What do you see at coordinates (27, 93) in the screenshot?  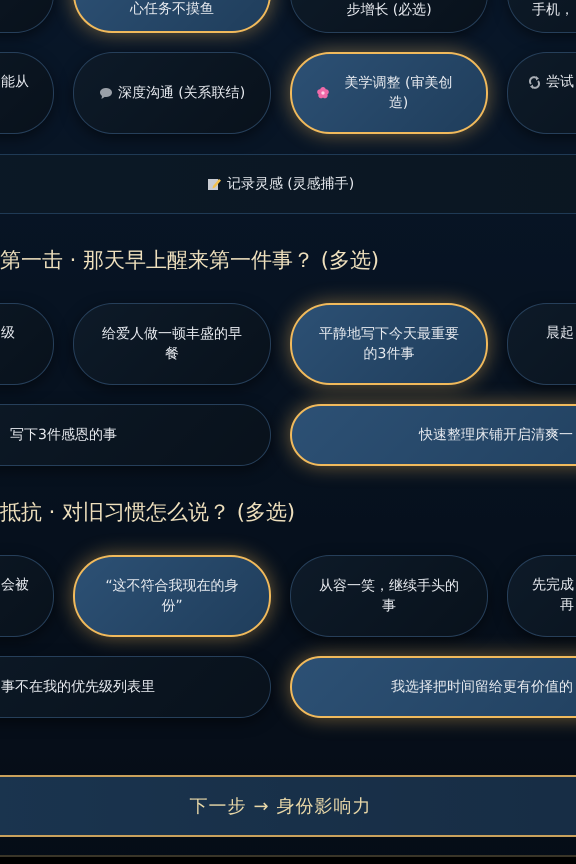 I see `option-button: 能从` at bounding box center [27, 93].